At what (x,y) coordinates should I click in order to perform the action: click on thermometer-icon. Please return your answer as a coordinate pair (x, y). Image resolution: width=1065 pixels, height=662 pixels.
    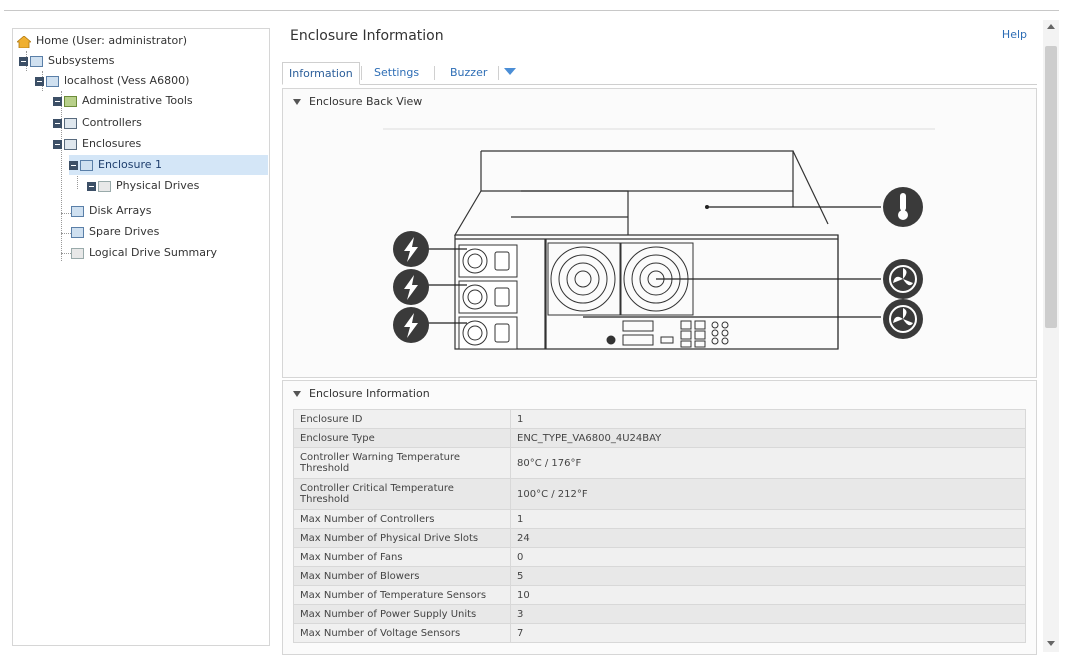
    Looking at the image, I should click on (903, 207).